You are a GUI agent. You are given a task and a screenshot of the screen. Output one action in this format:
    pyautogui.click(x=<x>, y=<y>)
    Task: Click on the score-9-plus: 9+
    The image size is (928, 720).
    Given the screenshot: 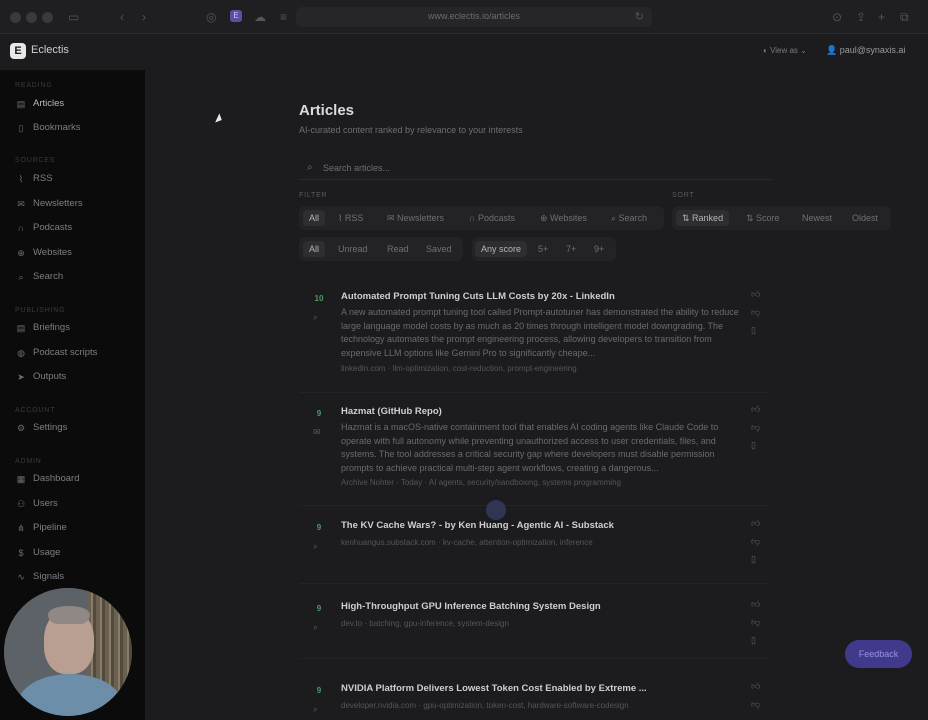 What is the action you would take?
    pyautogui.click(x=599, y=249)
    